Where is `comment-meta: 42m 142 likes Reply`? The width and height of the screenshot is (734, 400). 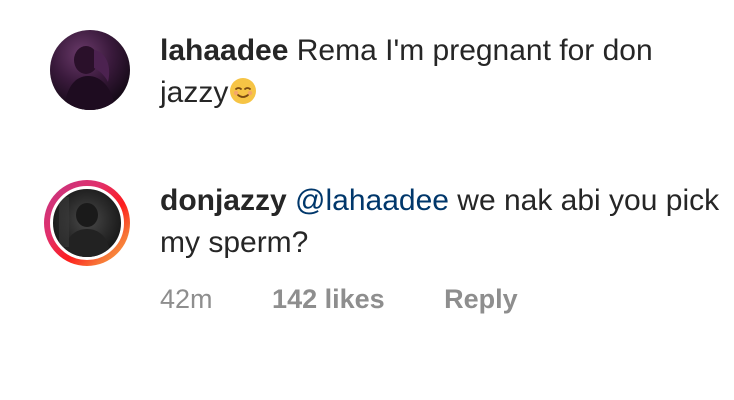 comment-meta: 42m 142 likes Reply is located at coordinates (339, 299).